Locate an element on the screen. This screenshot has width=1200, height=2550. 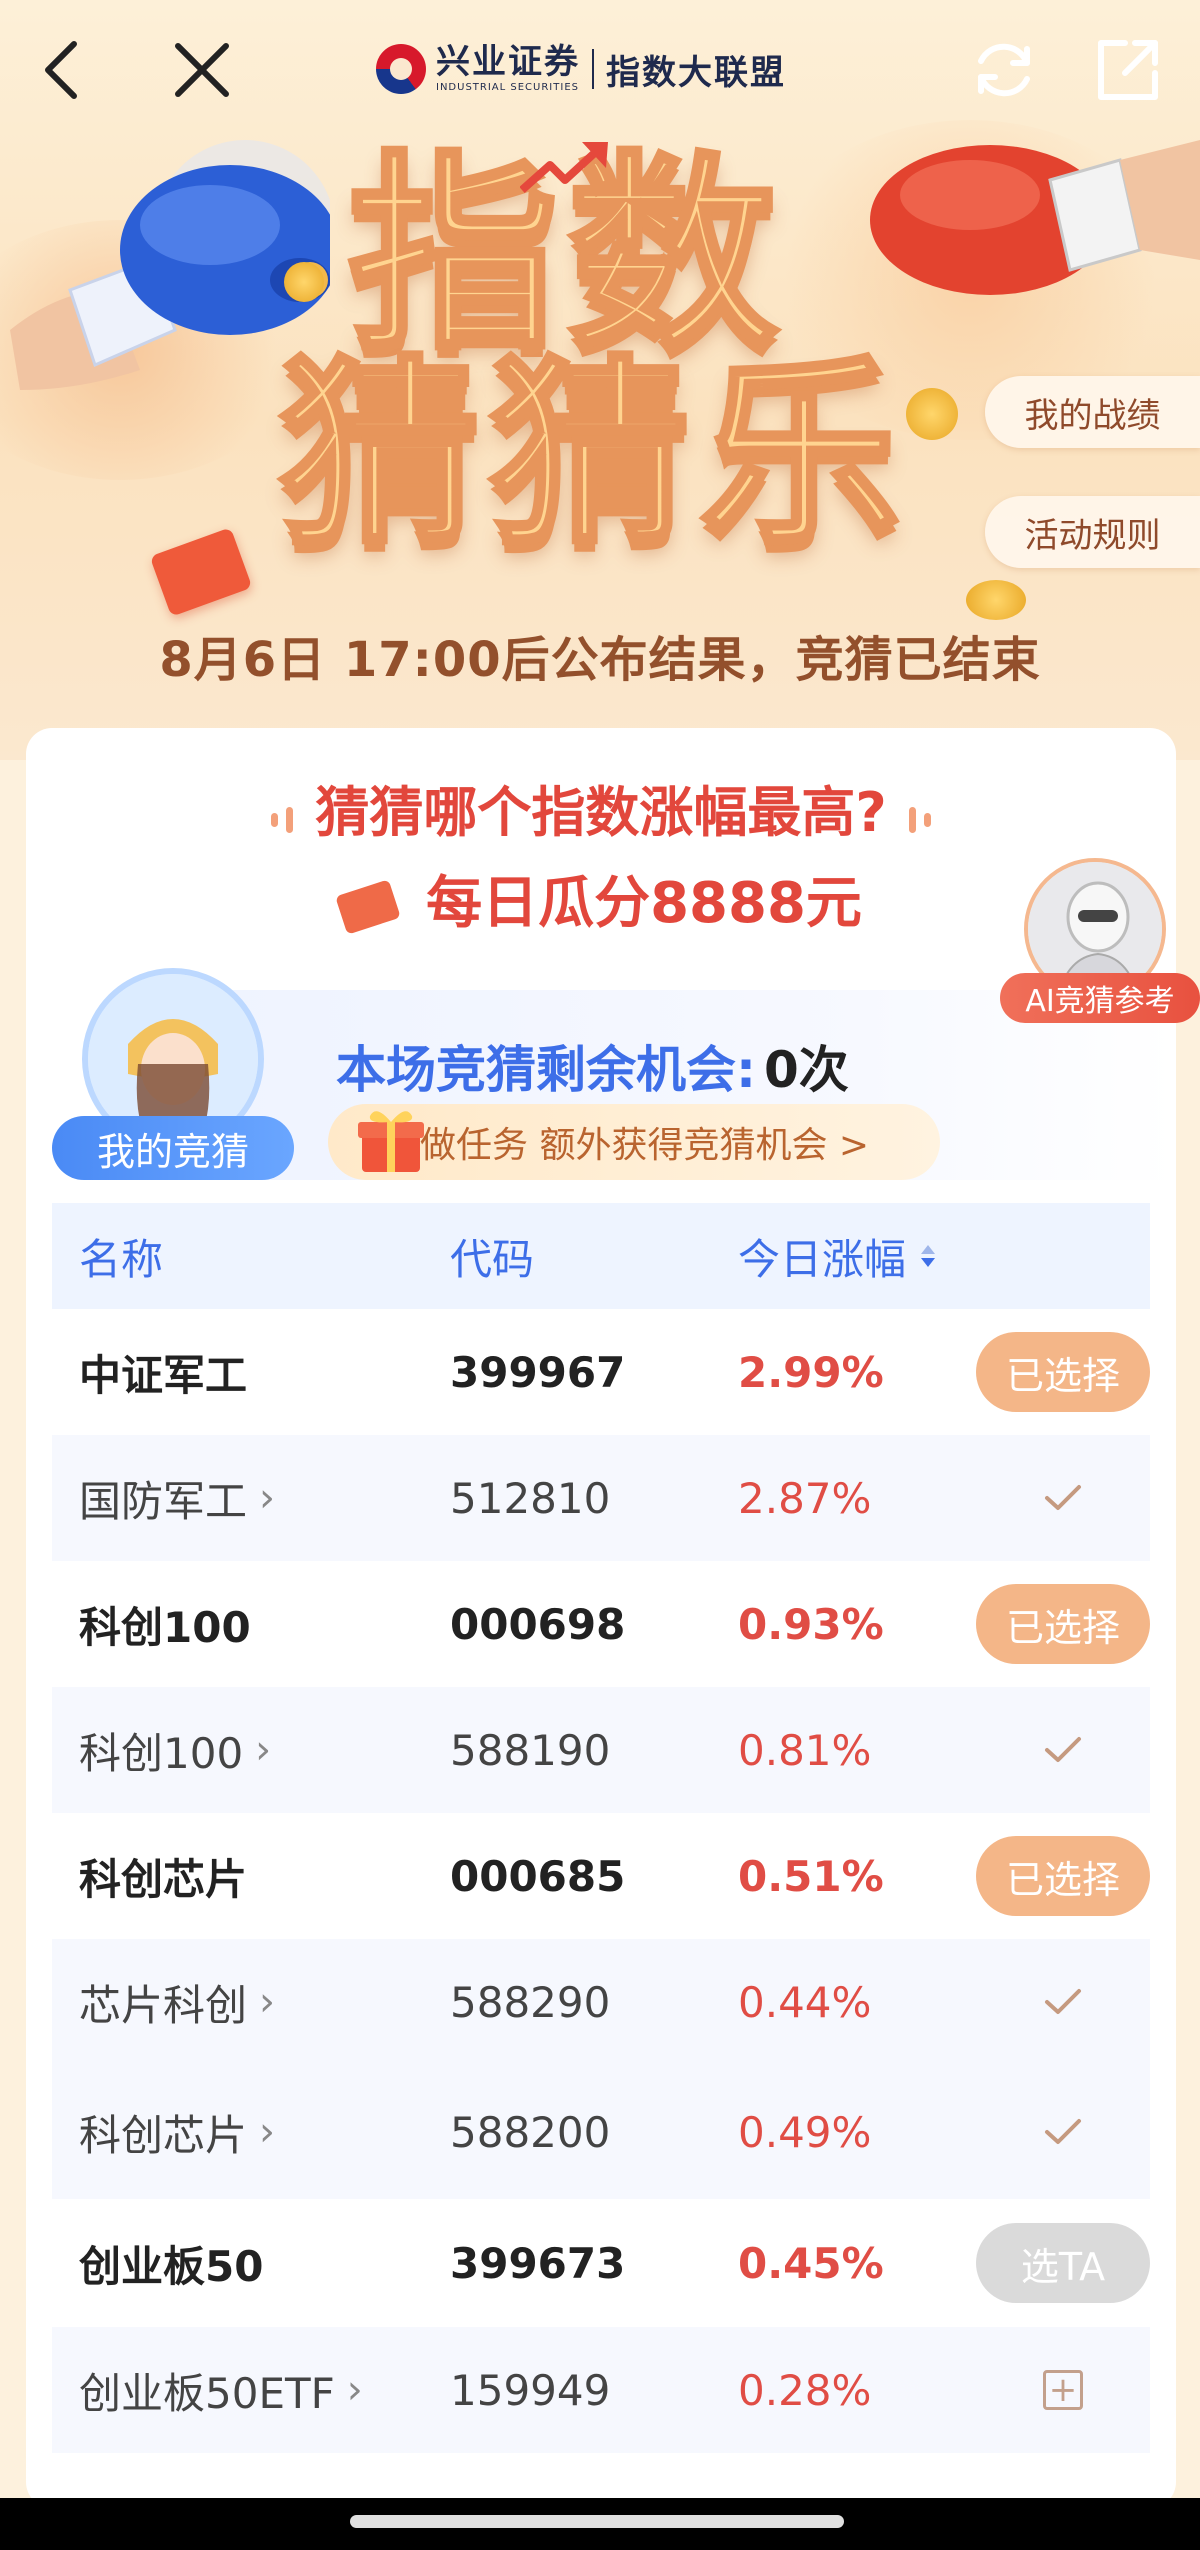
sort-icon is located at coordinates (928, 1256).